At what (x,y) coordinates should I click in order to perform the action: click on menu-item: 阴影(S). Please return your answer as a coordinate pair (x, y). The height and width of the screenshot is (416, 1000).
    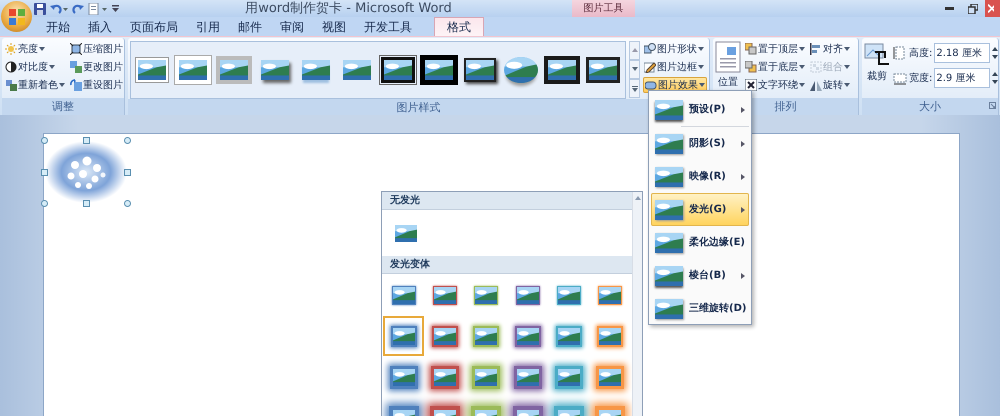
    Looking at the image, I should click on (700, 143).